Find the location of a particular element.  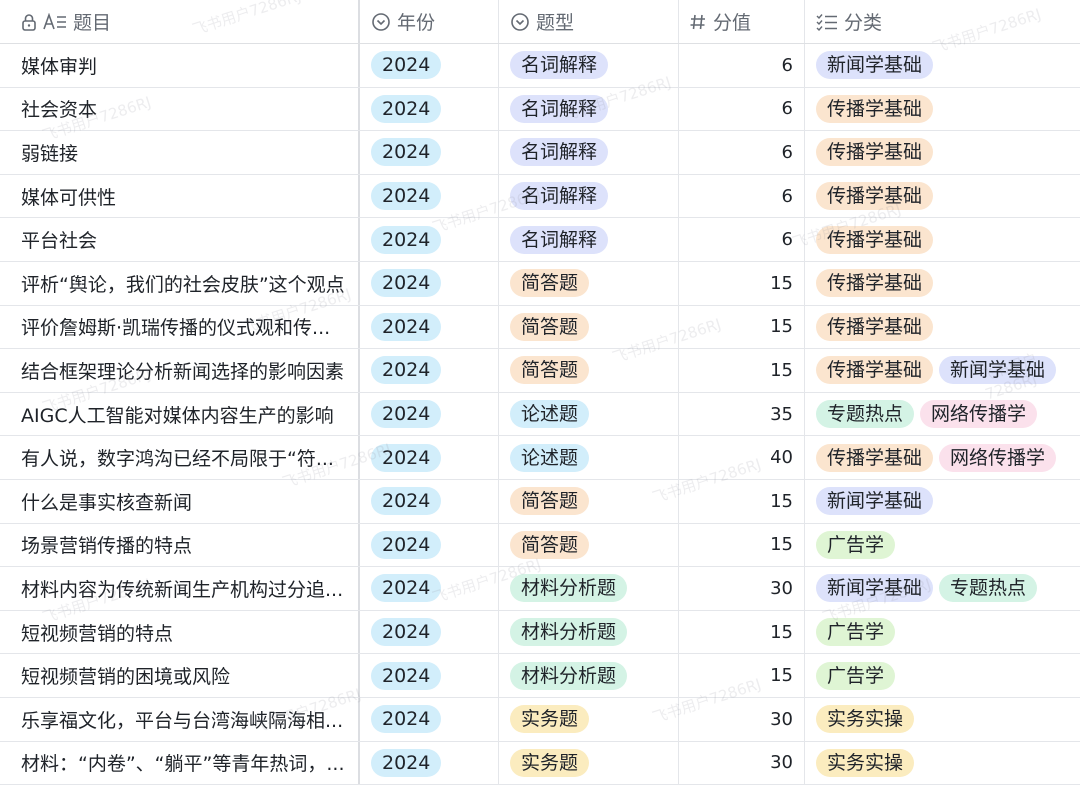

table-row: 什么是事实核查新闻2024简答题15新闻学基础 is located at coordinates (540, 502).